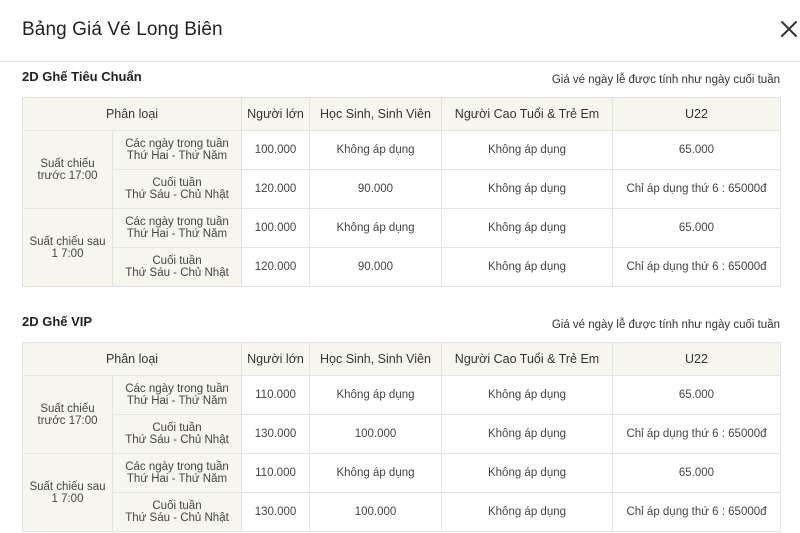 The height and width of the screenshot is (533, 800). I want to click on modal-header: Bảng Giá Vé Long Biên, so click(400, 31).